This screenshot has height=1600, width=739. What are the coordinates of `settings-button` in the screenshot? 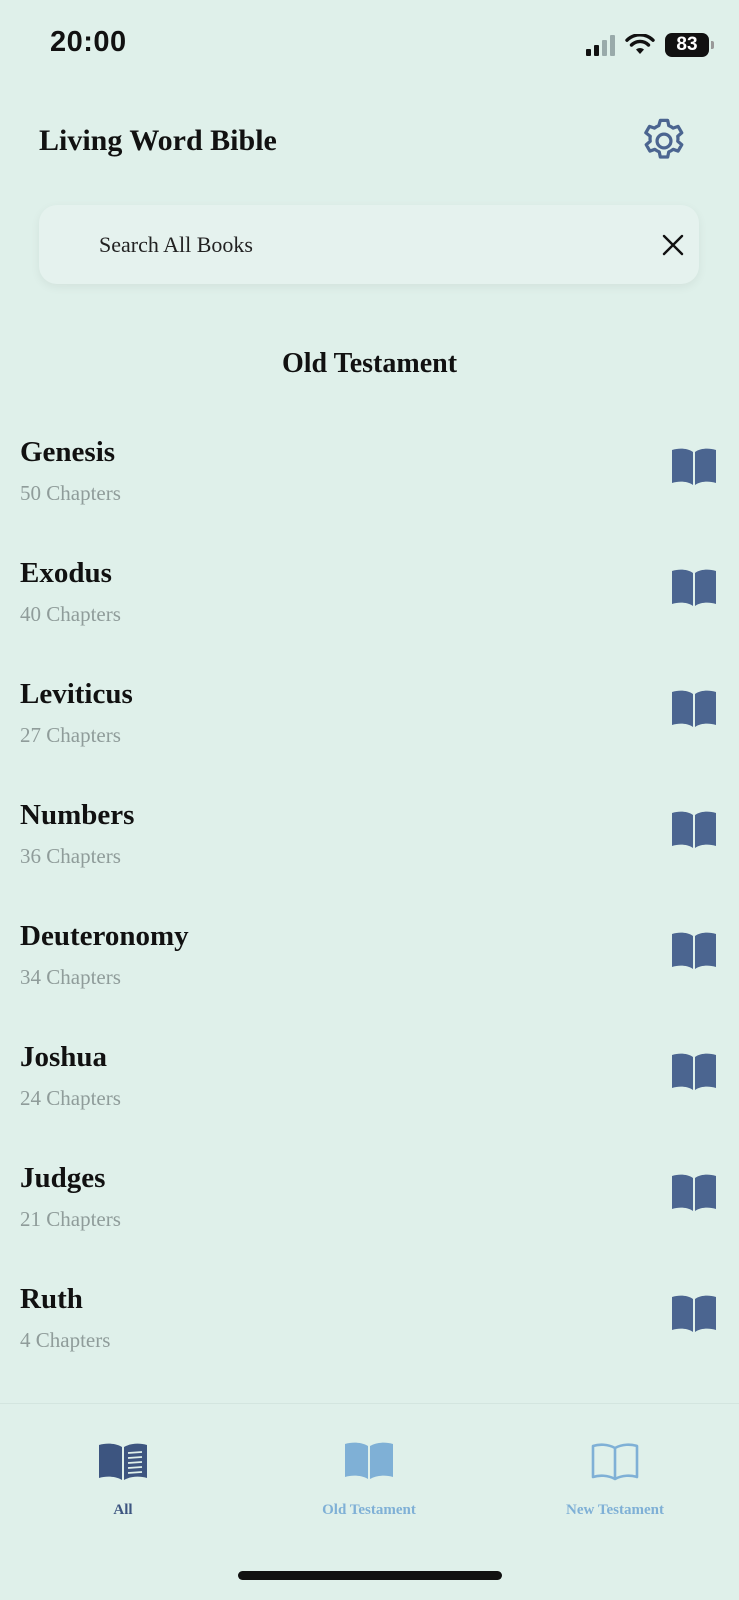 It's located at (664, 141).